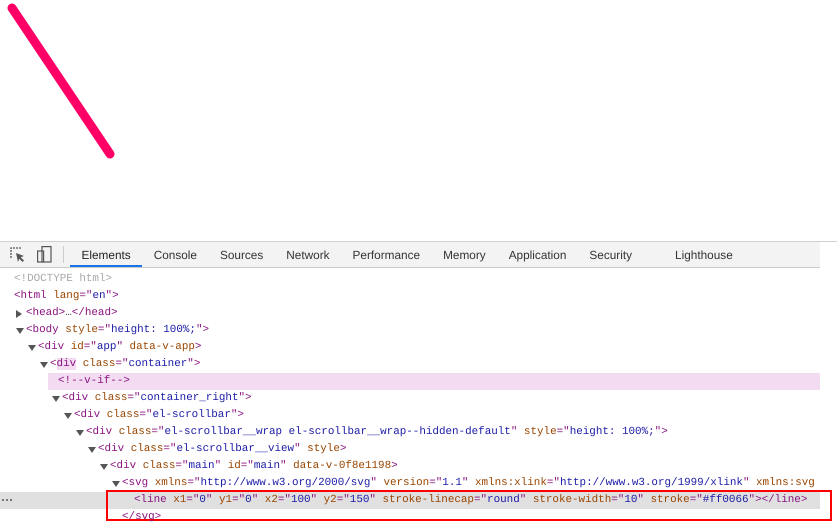 The height and width of the screenshot is (523, 837). What do you see at coordinates (471, 500) in the screenshot?
I see `element-markup: <line x1="0" y1="0" x2="100" y2="150" stroke-linecap="round" stroke-width="10" stroke="#ff0066"></line>` at bounding box center [471, 500].